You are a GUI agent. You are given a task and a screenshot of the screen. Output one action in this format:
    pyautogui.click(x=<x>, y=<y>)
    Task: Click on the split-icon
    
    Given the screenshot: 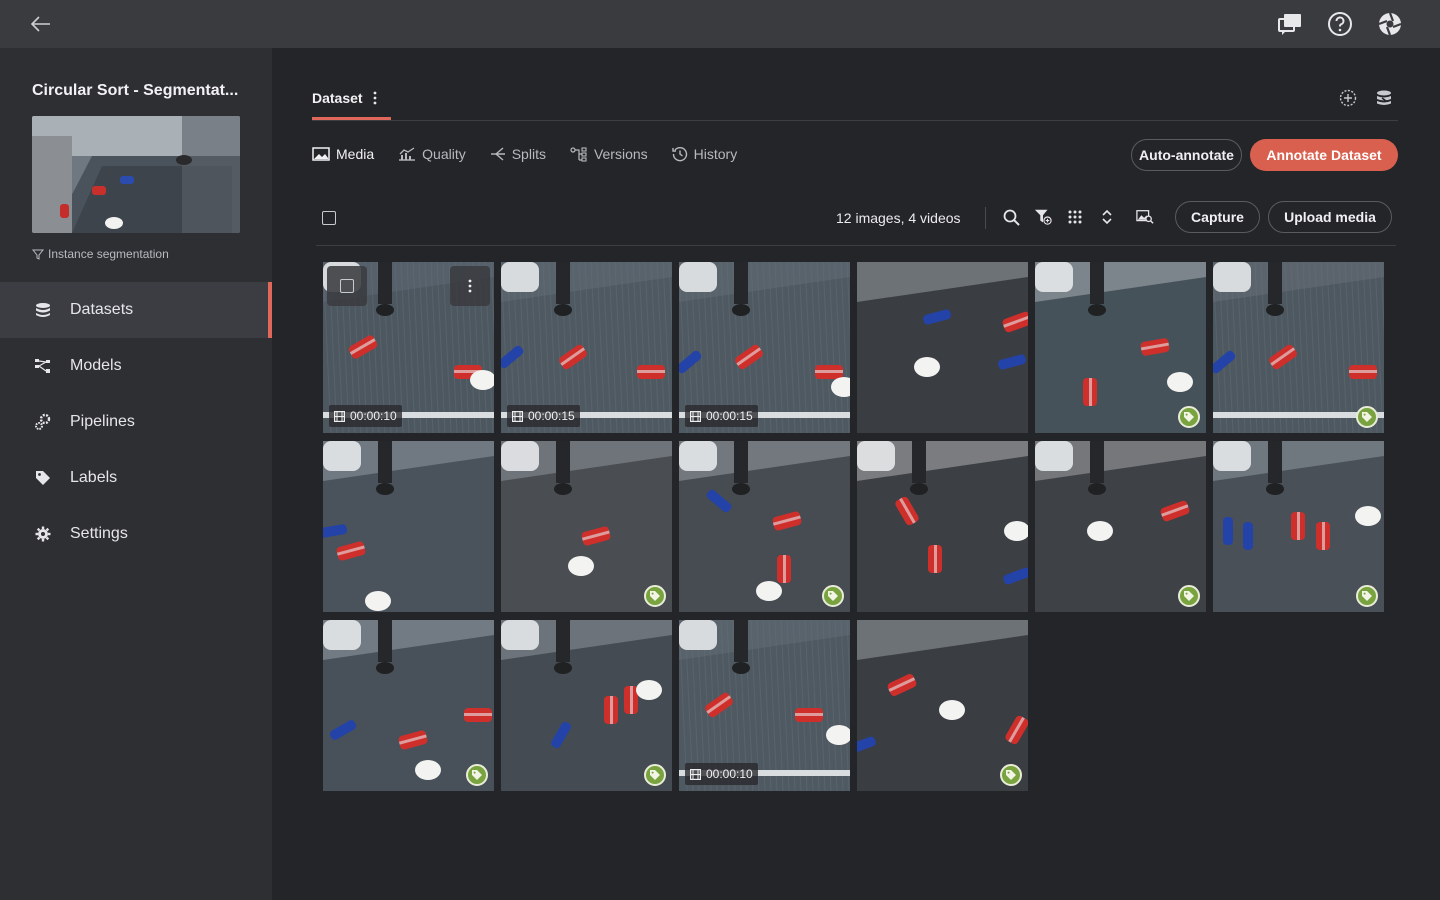 What is the action you would take?
    pyautogui.click(x=497, y=154)
    